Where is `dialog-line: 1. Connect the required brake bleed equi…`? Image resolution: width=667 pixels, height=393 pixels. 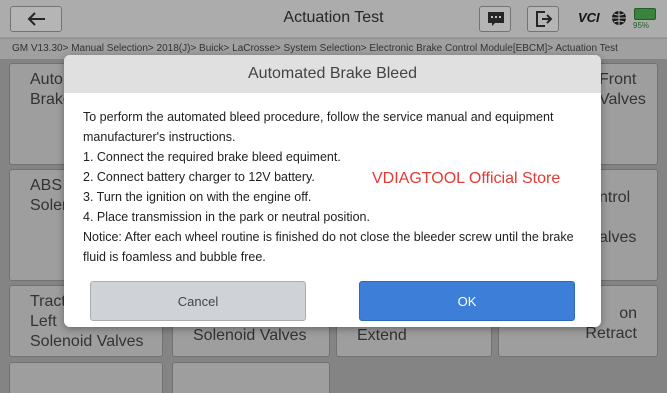 dialog-line: 1. Connect the required brake bleed equi… is located at coordinates (212, 157).